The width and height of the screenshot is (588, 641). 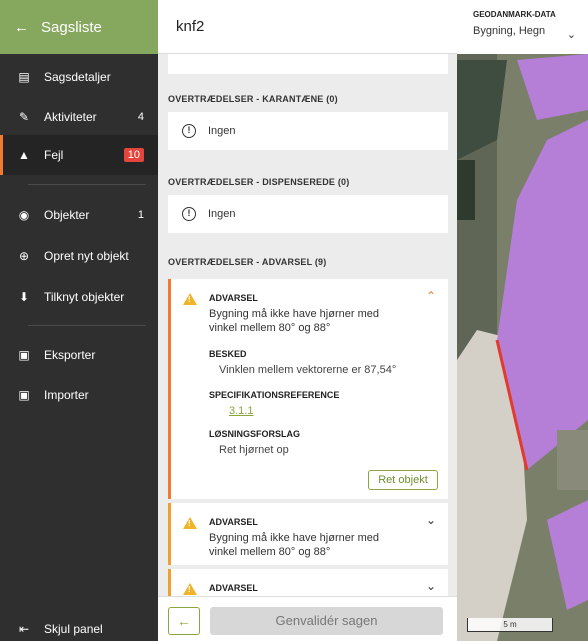 I want to click on layer-title: GEODANMARK-DATA, so click(x=514, y=14).